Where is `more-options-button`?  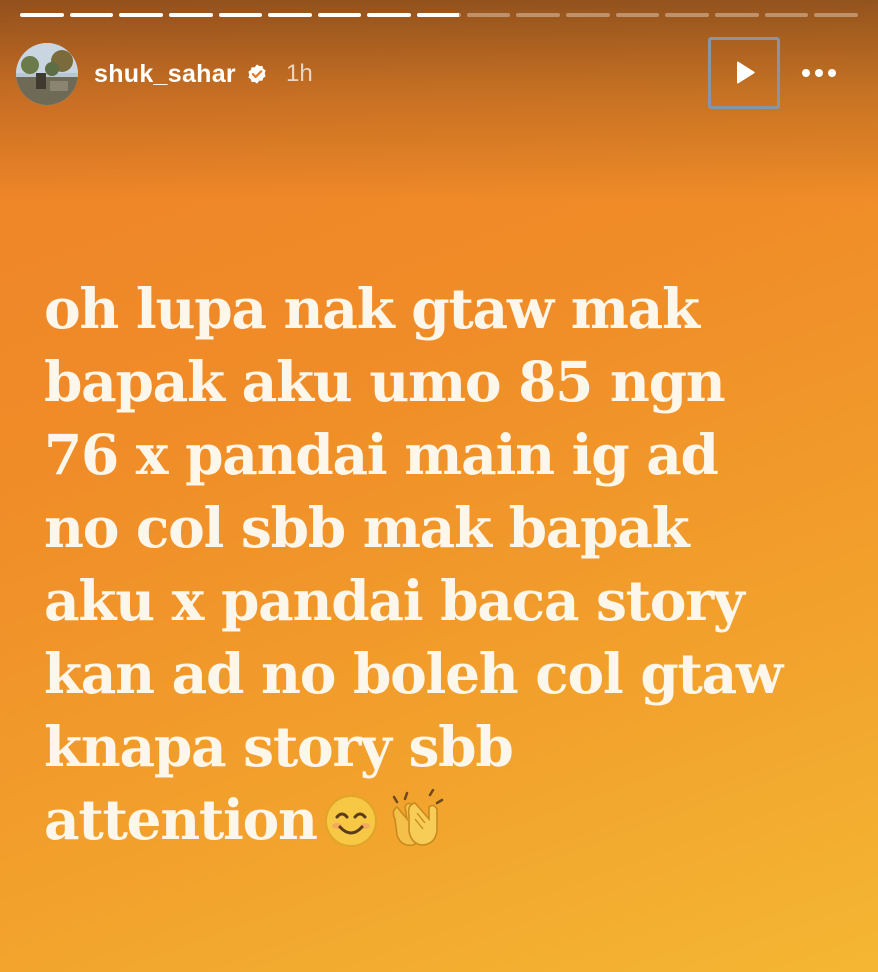
more-options-button is located at coordinates (819, 73).